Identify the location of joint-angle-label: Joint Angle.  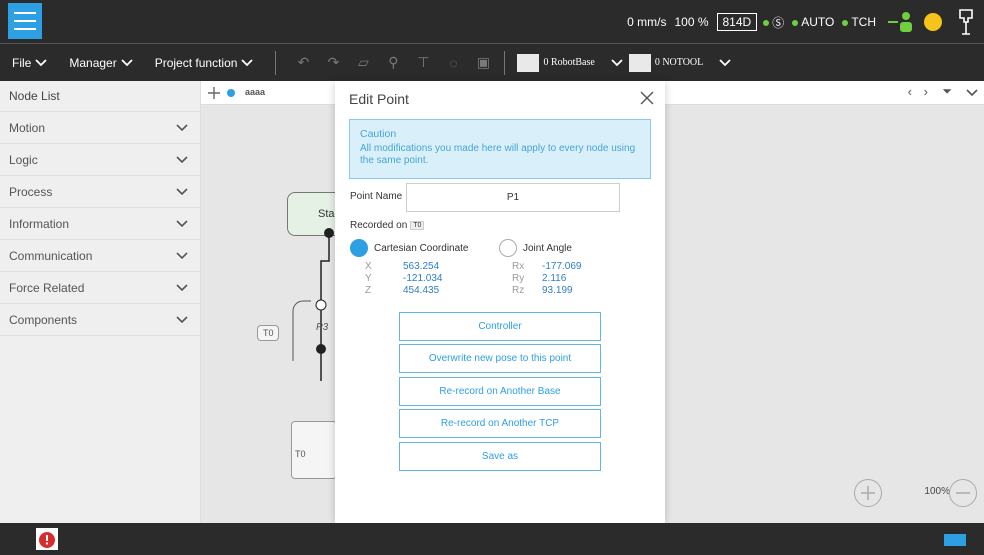
(547, 248).